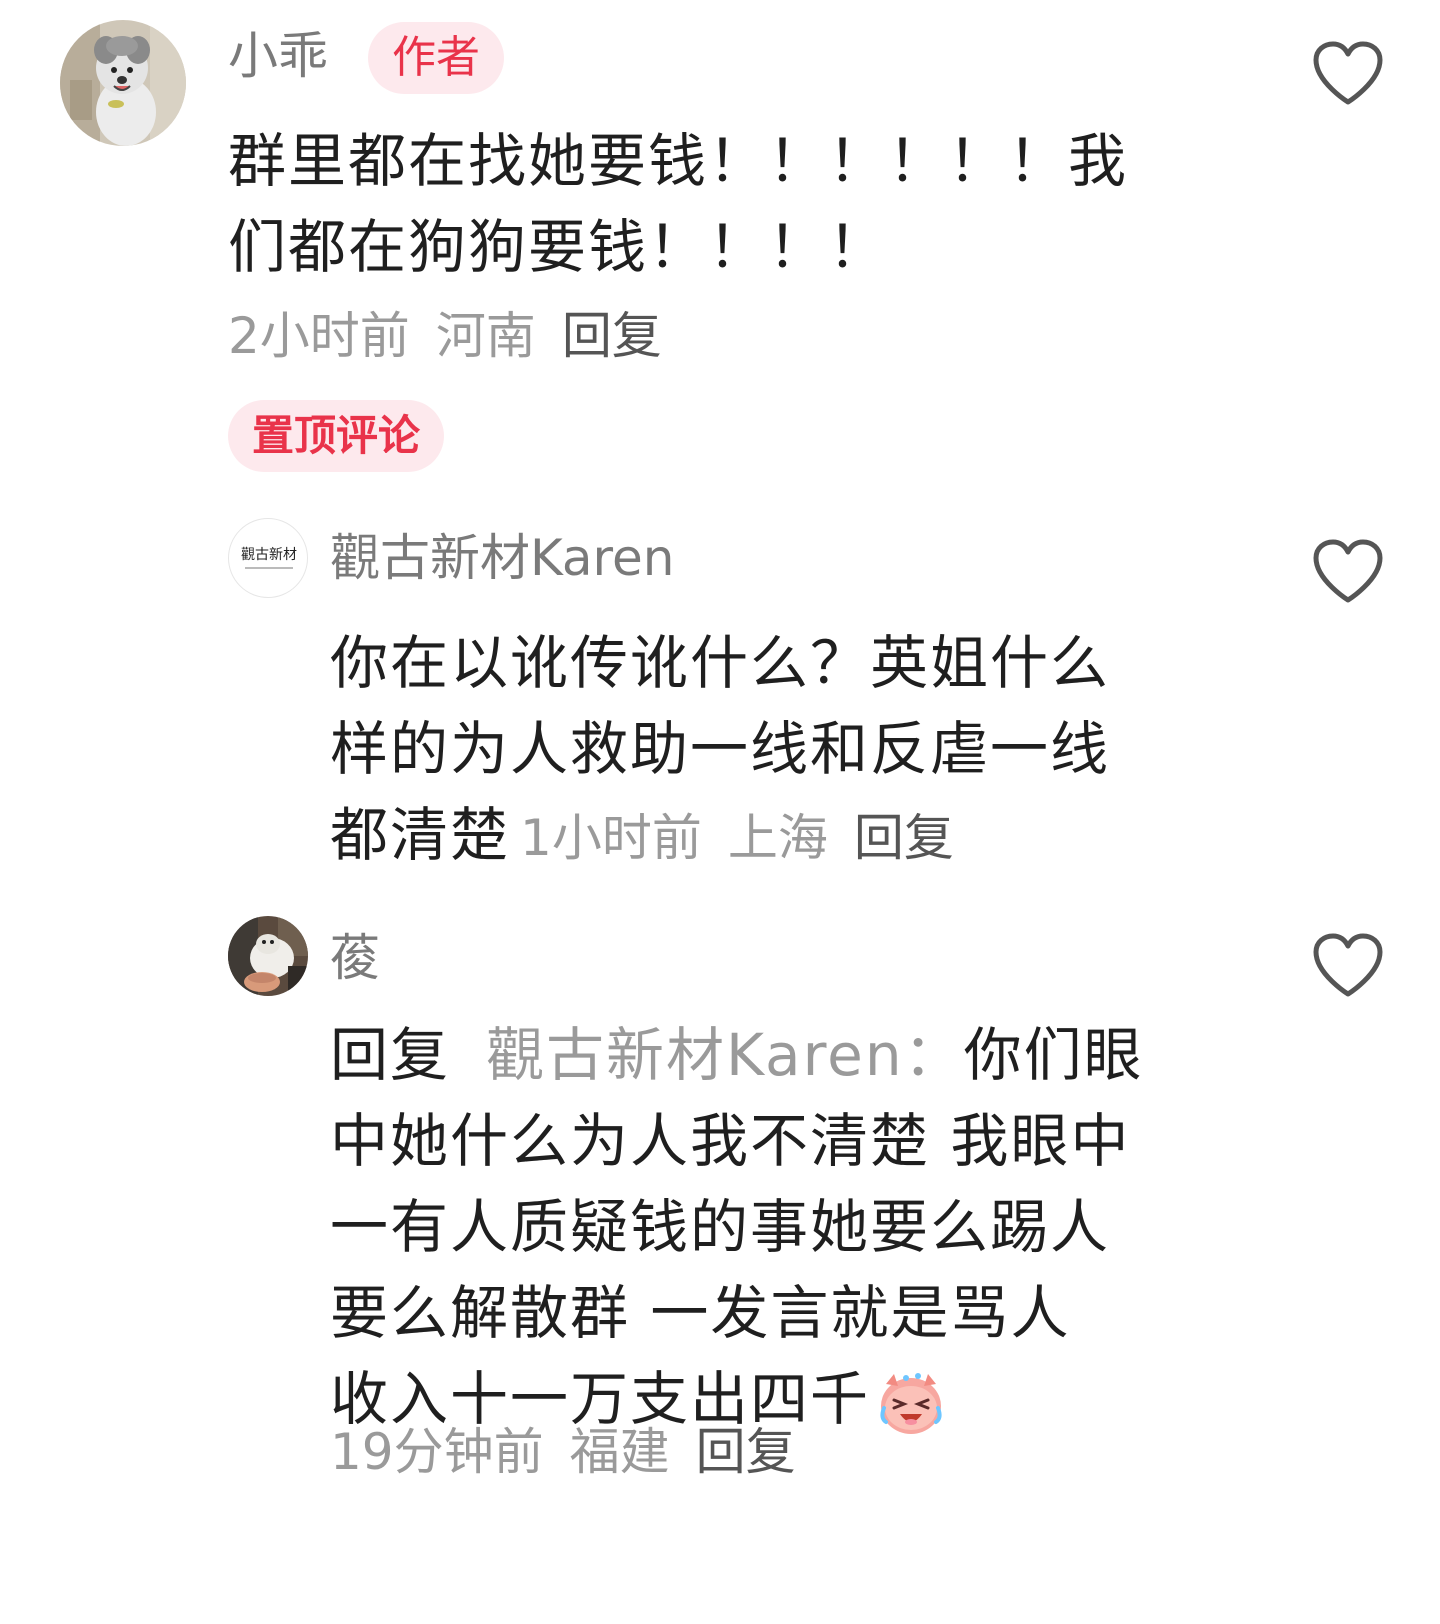 This screenshot has width=1440, height=1624. What do you see at coordinates (268, 956) in the screenshot?
I see `avatar-cat-icon` at bounding box center [268, 956].